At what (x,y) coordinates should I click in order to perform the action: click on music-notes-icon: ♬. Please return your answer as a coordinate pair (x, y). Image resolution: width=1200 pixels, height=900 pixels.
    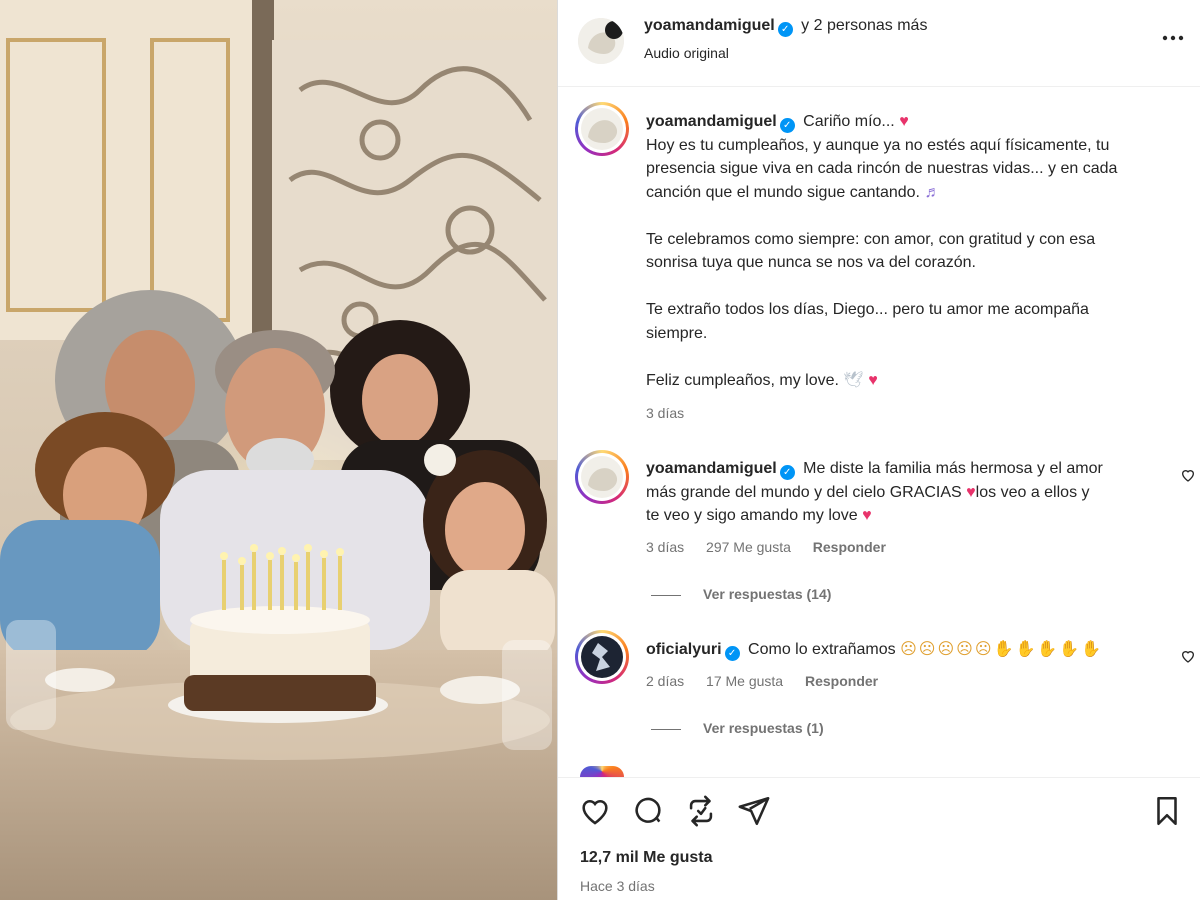
    Looking at the image, I should click on (932, 192).